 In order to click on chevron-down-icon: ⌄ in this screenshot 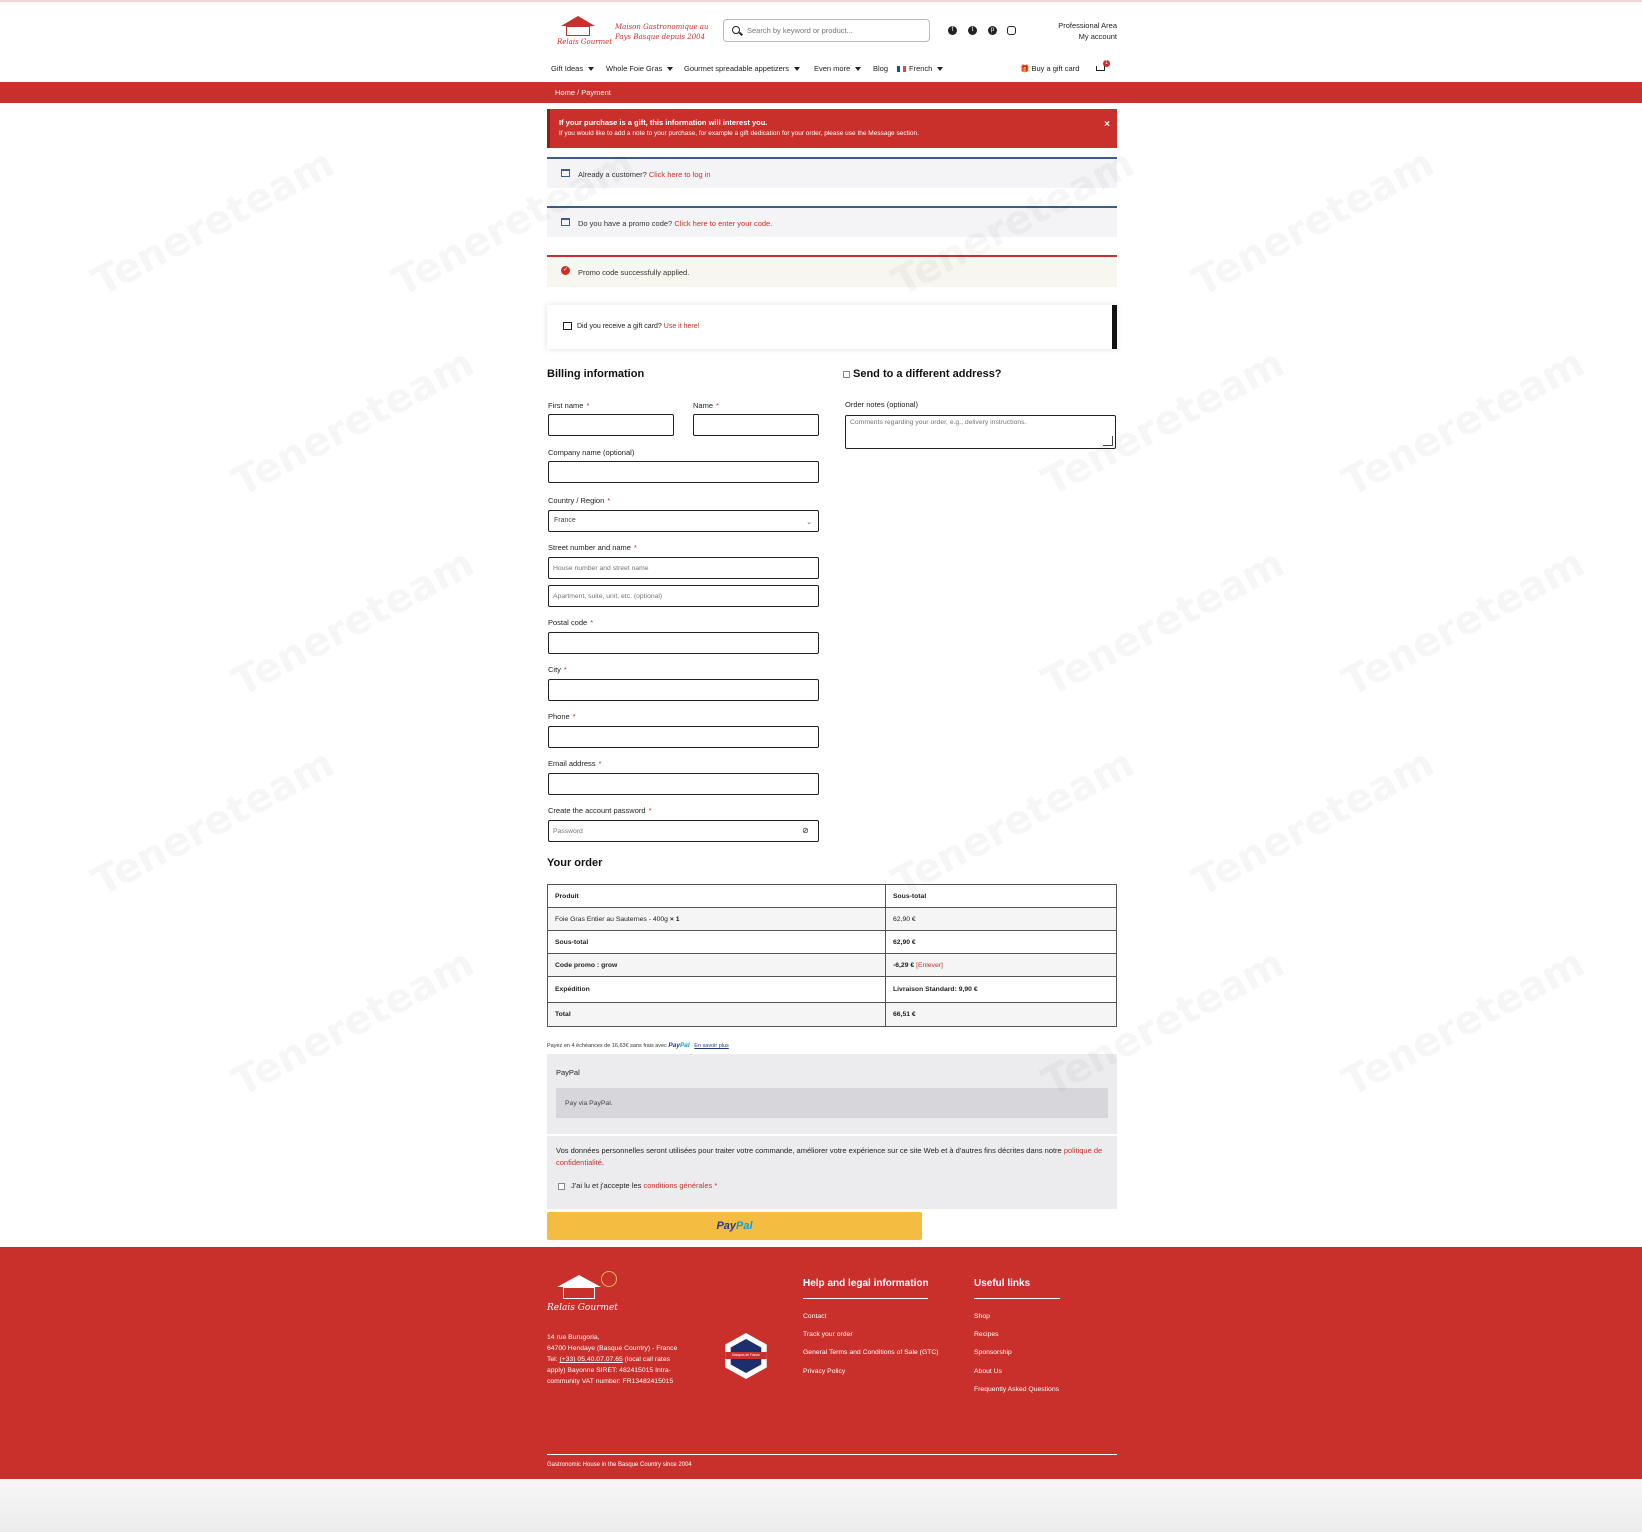, I will do `click(809, 522)`.